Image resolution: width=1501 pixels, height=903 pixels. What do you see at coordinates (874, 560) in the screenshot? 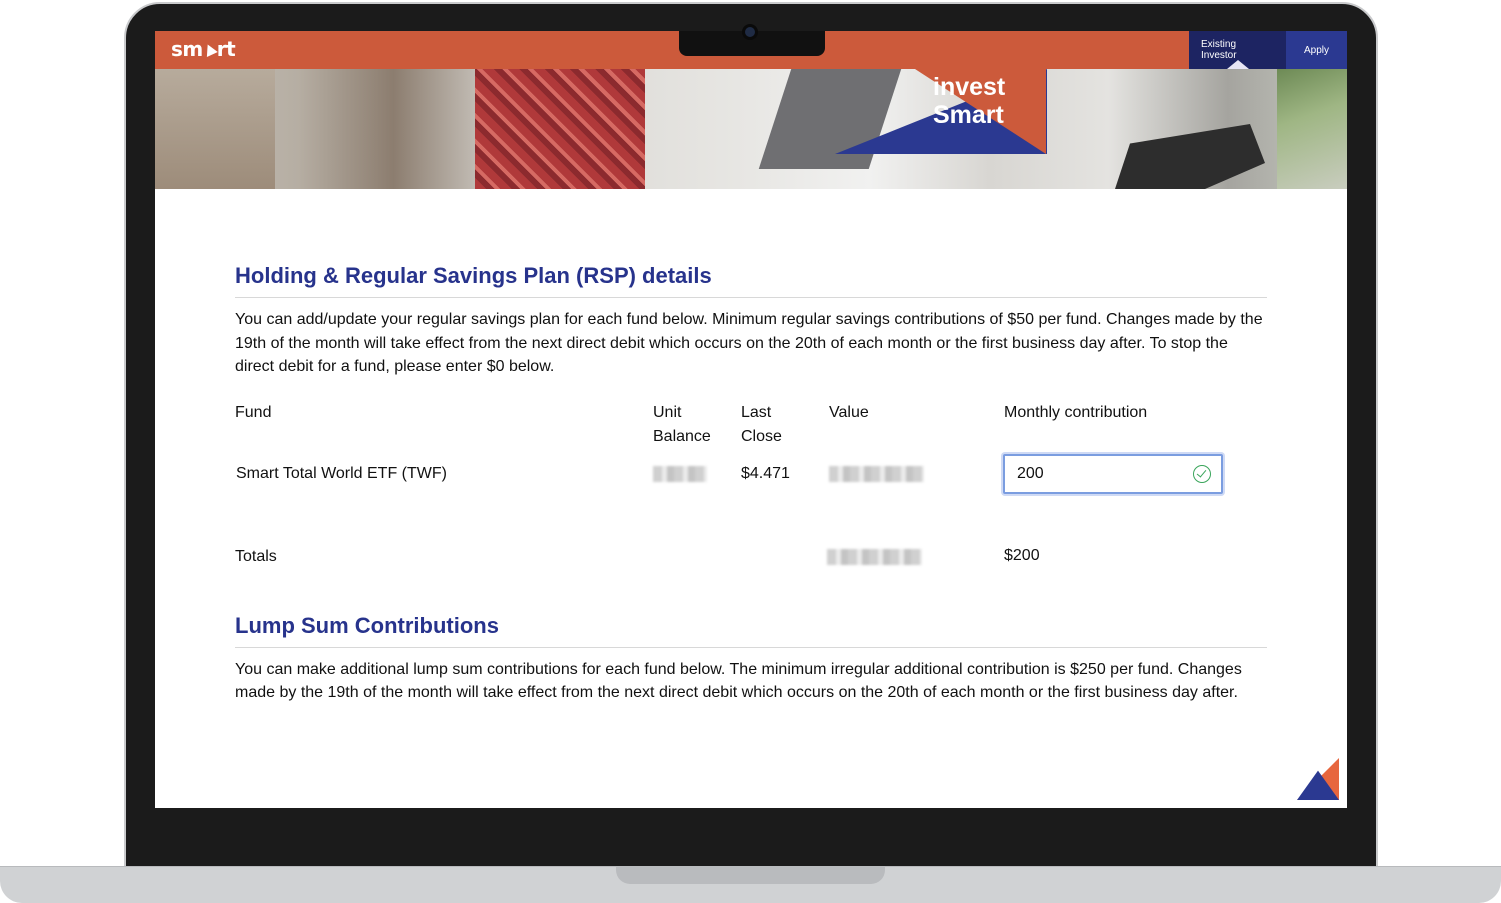
I see `totals-value-redacted` at bounding box center [874, 560].